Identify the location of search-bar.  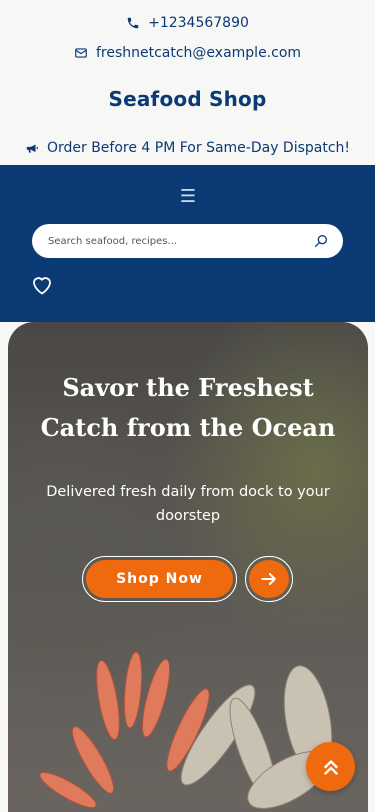
(187, 241).